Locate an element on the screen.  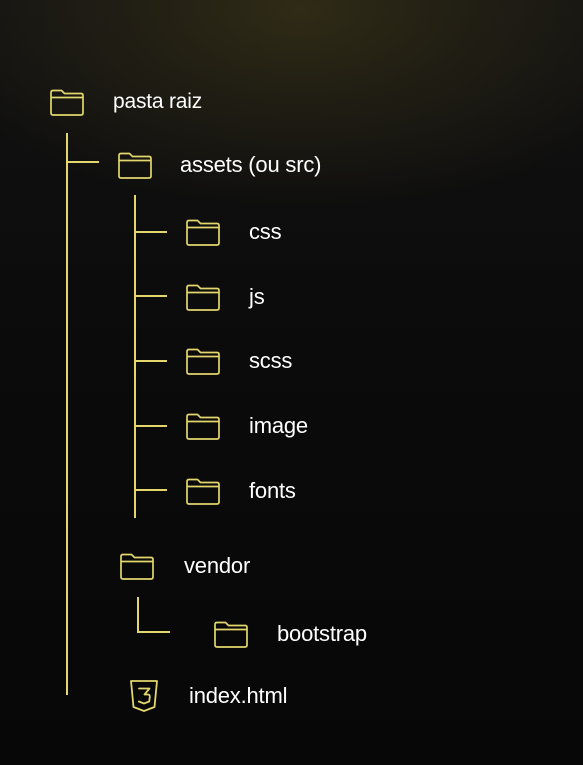
image-branch-line is located at coordinates (151, 426).